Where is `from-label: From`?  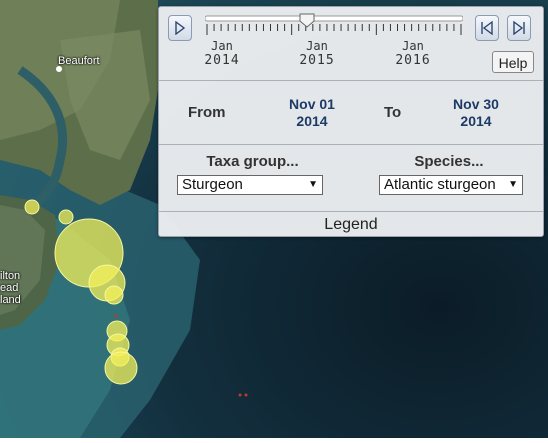 from-label: From is located at coordinates (207, 112).